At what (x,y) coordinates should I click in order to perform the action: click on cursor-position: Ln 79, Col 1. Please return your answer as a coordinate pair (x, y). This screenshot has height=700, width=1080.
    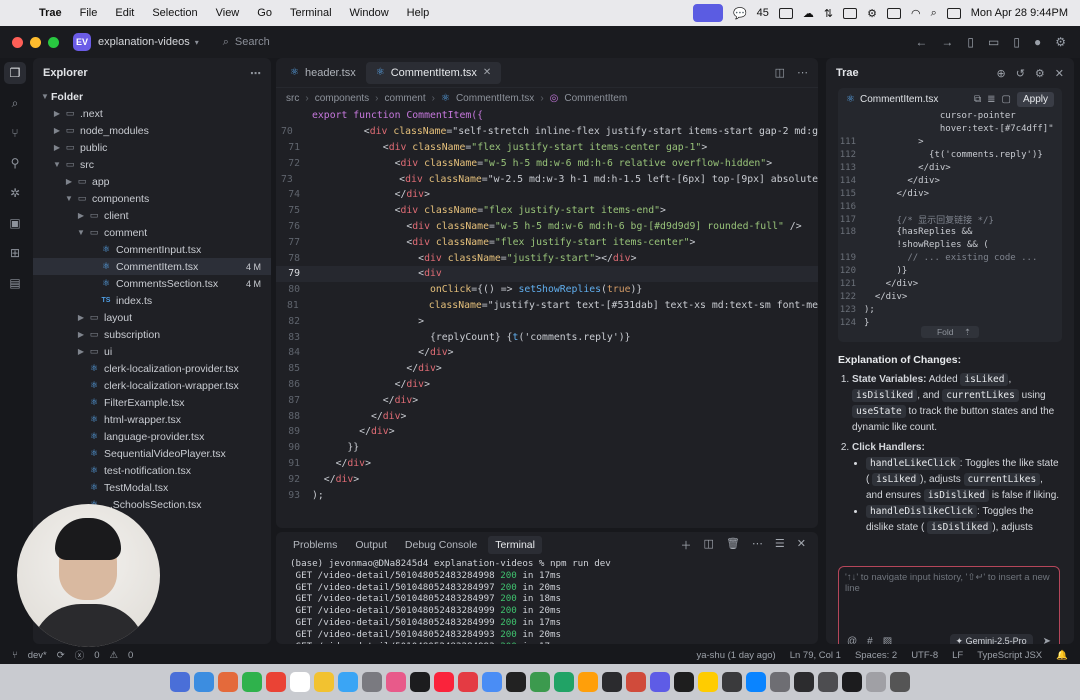
    Looking at the image, I should click on (815, 655).